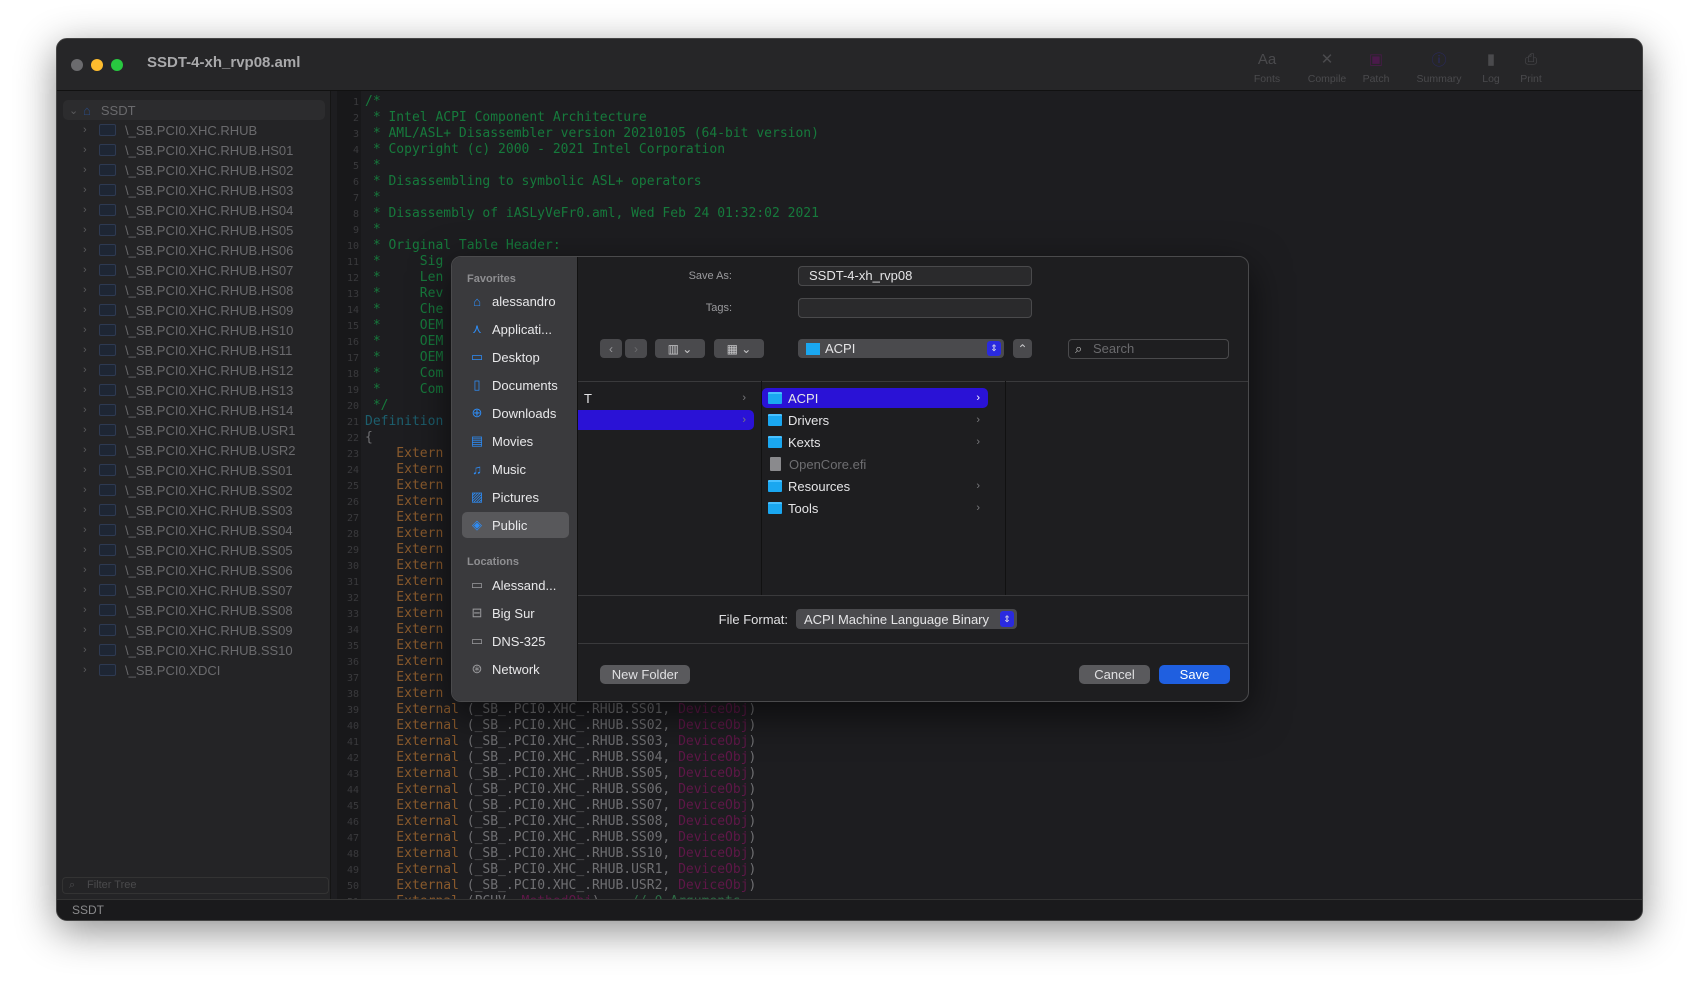 The image size is (1699, 995). Describe the element at coordinates (1022, 348) in the screenshot. I see `collapse-button: ⌃` at that location.